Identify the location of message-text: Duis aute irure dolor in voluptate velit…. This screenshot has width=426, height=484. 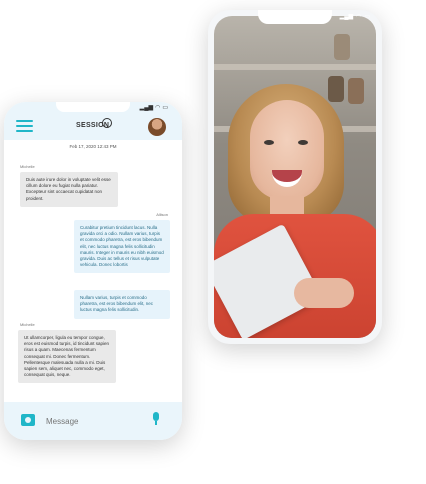
(68, 189).